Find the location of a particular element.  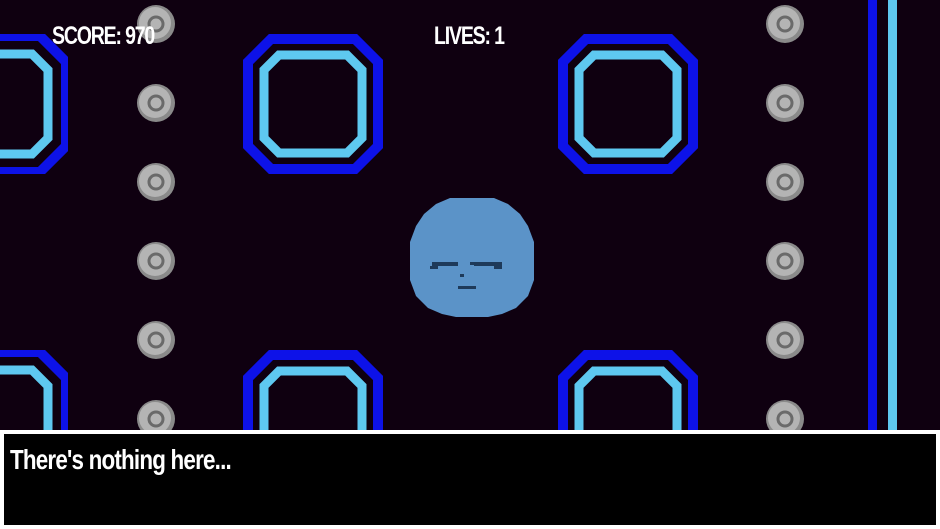

maze-wall-right is located at coordinates (882, 220).